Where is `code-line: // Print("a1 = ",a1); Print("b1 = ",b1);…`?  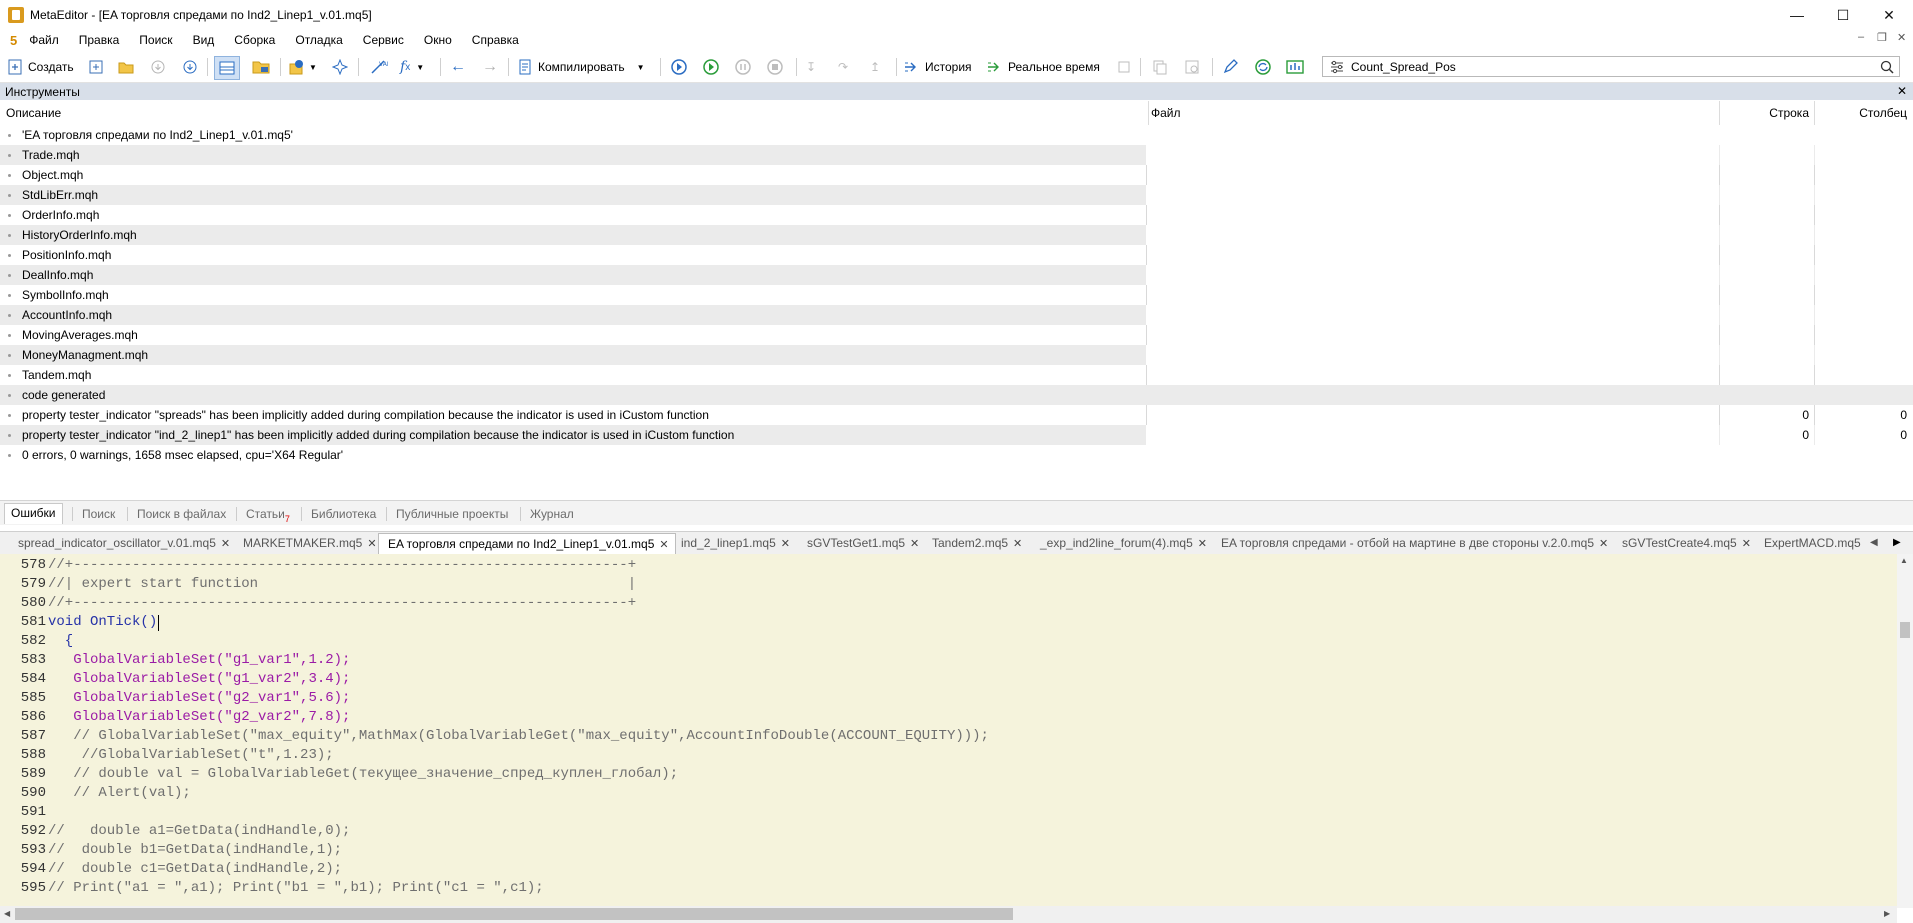 code-line: // Print("a1 = ",a1); Print("b1 = ",b1);… is located at coordinates (296, 888).